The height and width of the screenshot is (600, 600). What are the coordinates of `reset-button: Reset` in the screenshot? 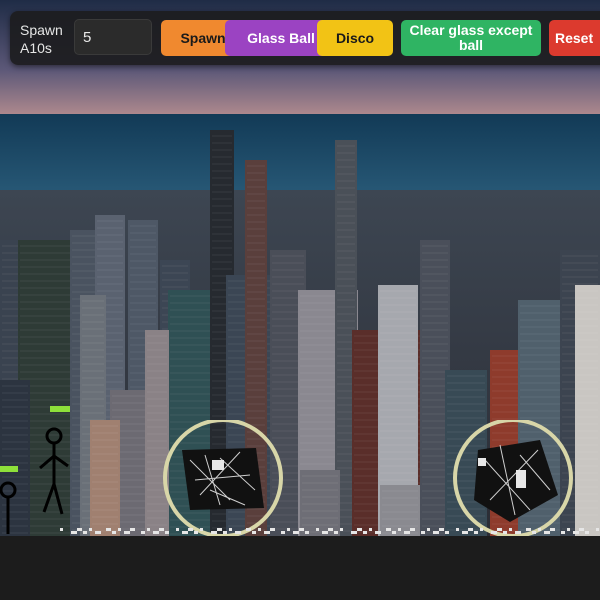 It's located at (574, 38).